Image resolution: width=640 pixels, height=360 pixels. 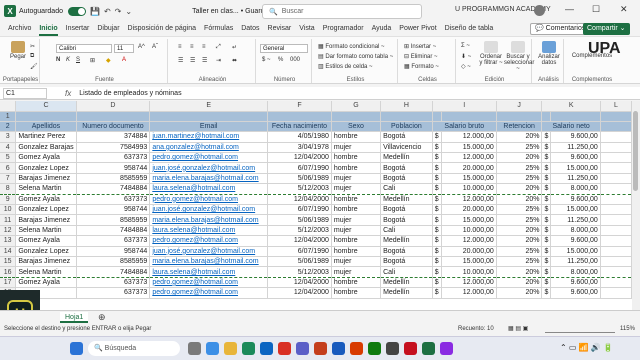 What do you see at coordinates (204, 60) in the screenshot?
I see `align-right-icon: ☰` at bounding box center [204, 60].